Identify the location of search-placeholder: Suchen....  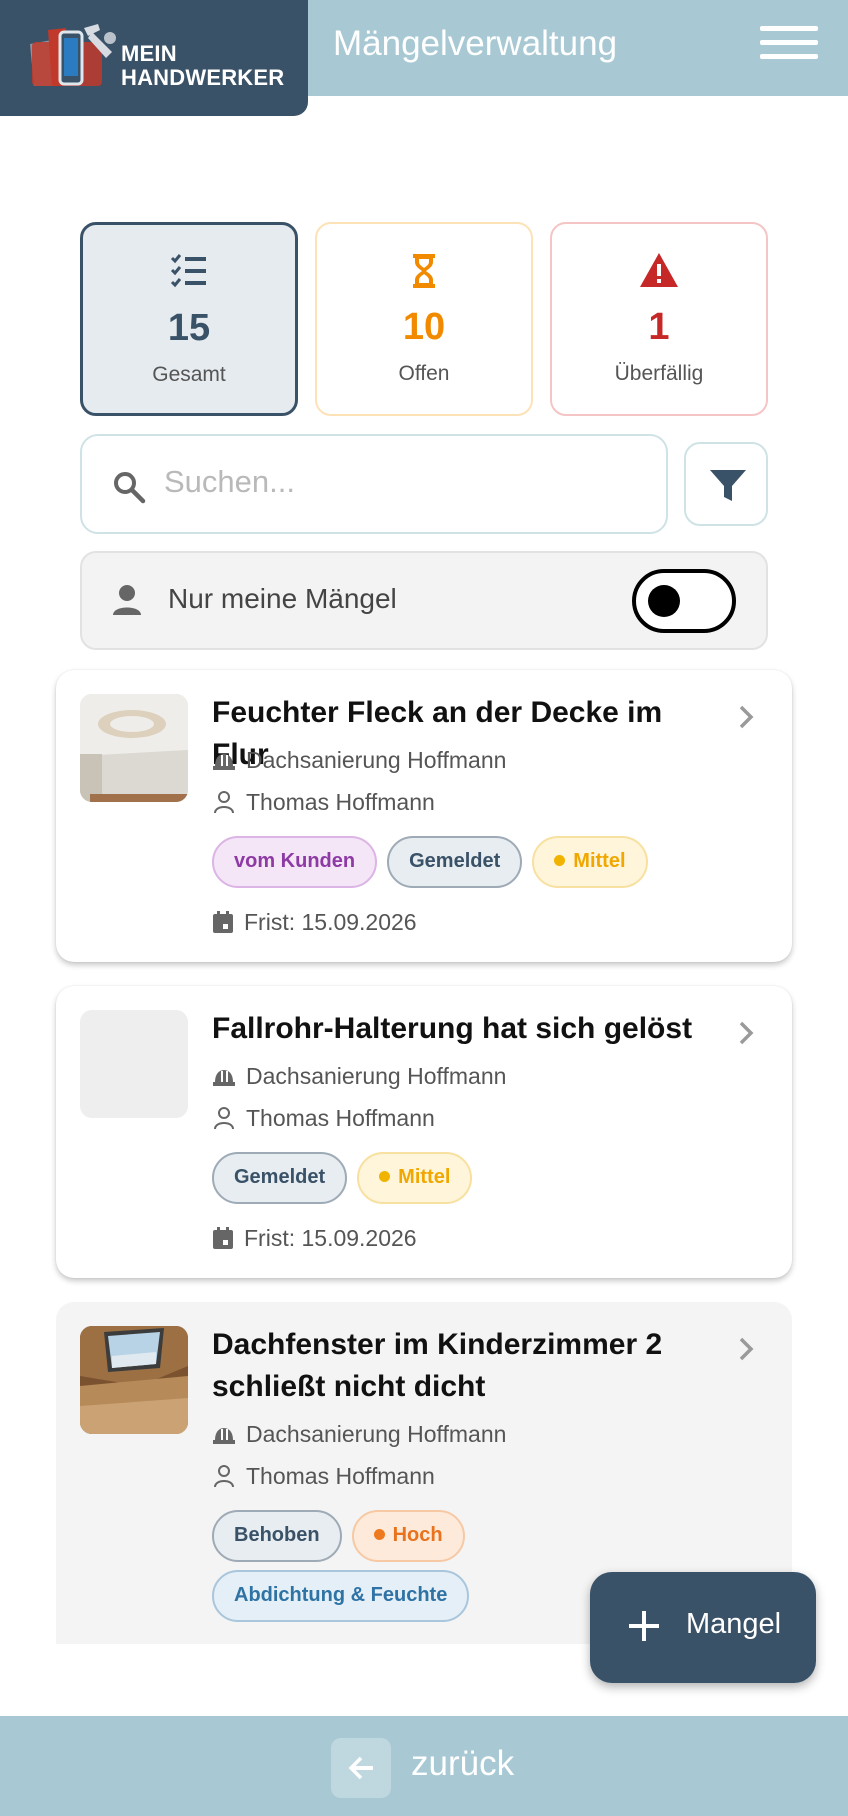
(229, 481).